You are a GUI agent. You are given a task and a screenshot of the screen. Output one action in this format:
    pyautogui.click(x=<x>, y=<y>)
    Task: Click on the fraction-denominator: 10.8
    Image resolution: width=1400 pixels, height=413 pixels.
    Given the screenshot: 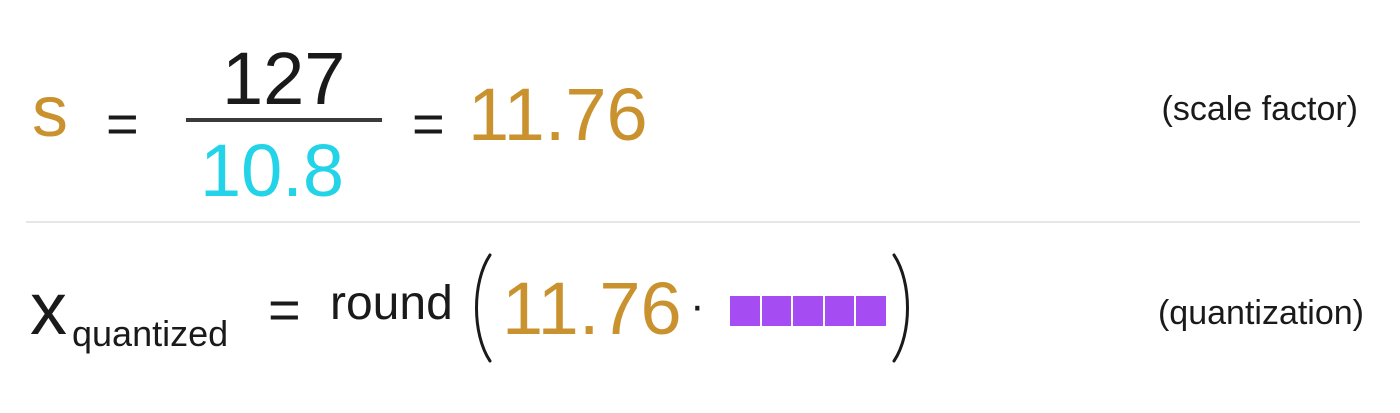 What is the action you would take?
    pyautogui.click(x=272, y=170)
    